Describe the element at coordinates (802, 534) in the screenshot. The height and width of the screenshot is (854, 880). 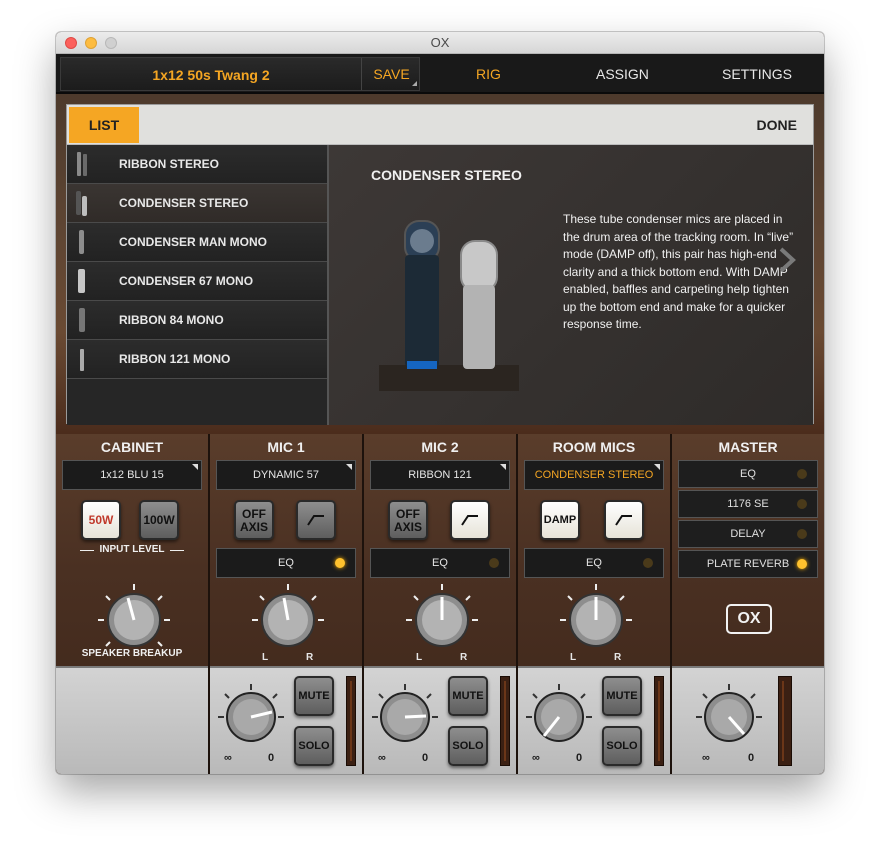
I see `master-delay-led` at that location.